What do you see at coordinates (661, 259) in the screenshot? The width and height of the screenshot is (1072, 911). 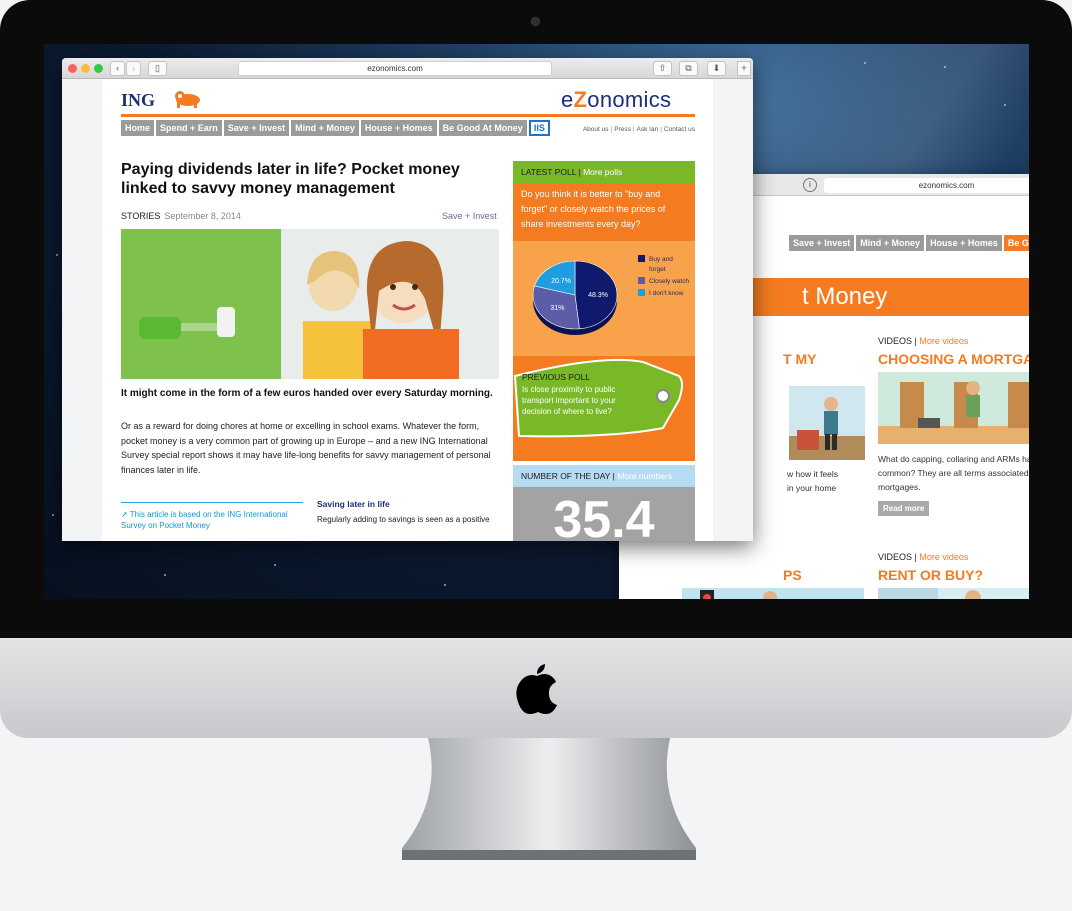 I see `legend-label: Buy and` at bounding box center [661, 259].